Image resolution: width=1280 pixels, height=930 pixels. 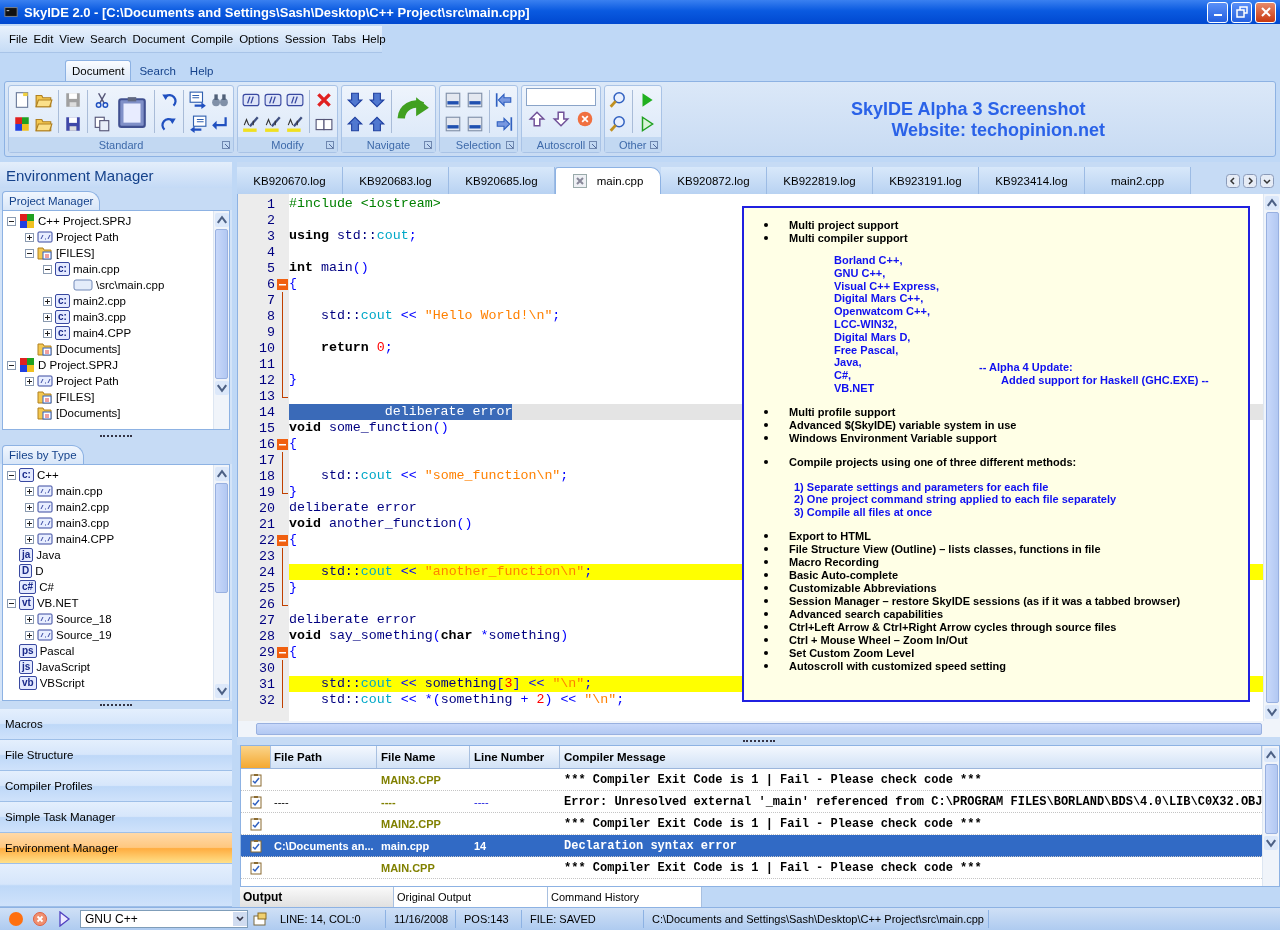 I want to click on splitter-grip, so click(x=758, y=741).